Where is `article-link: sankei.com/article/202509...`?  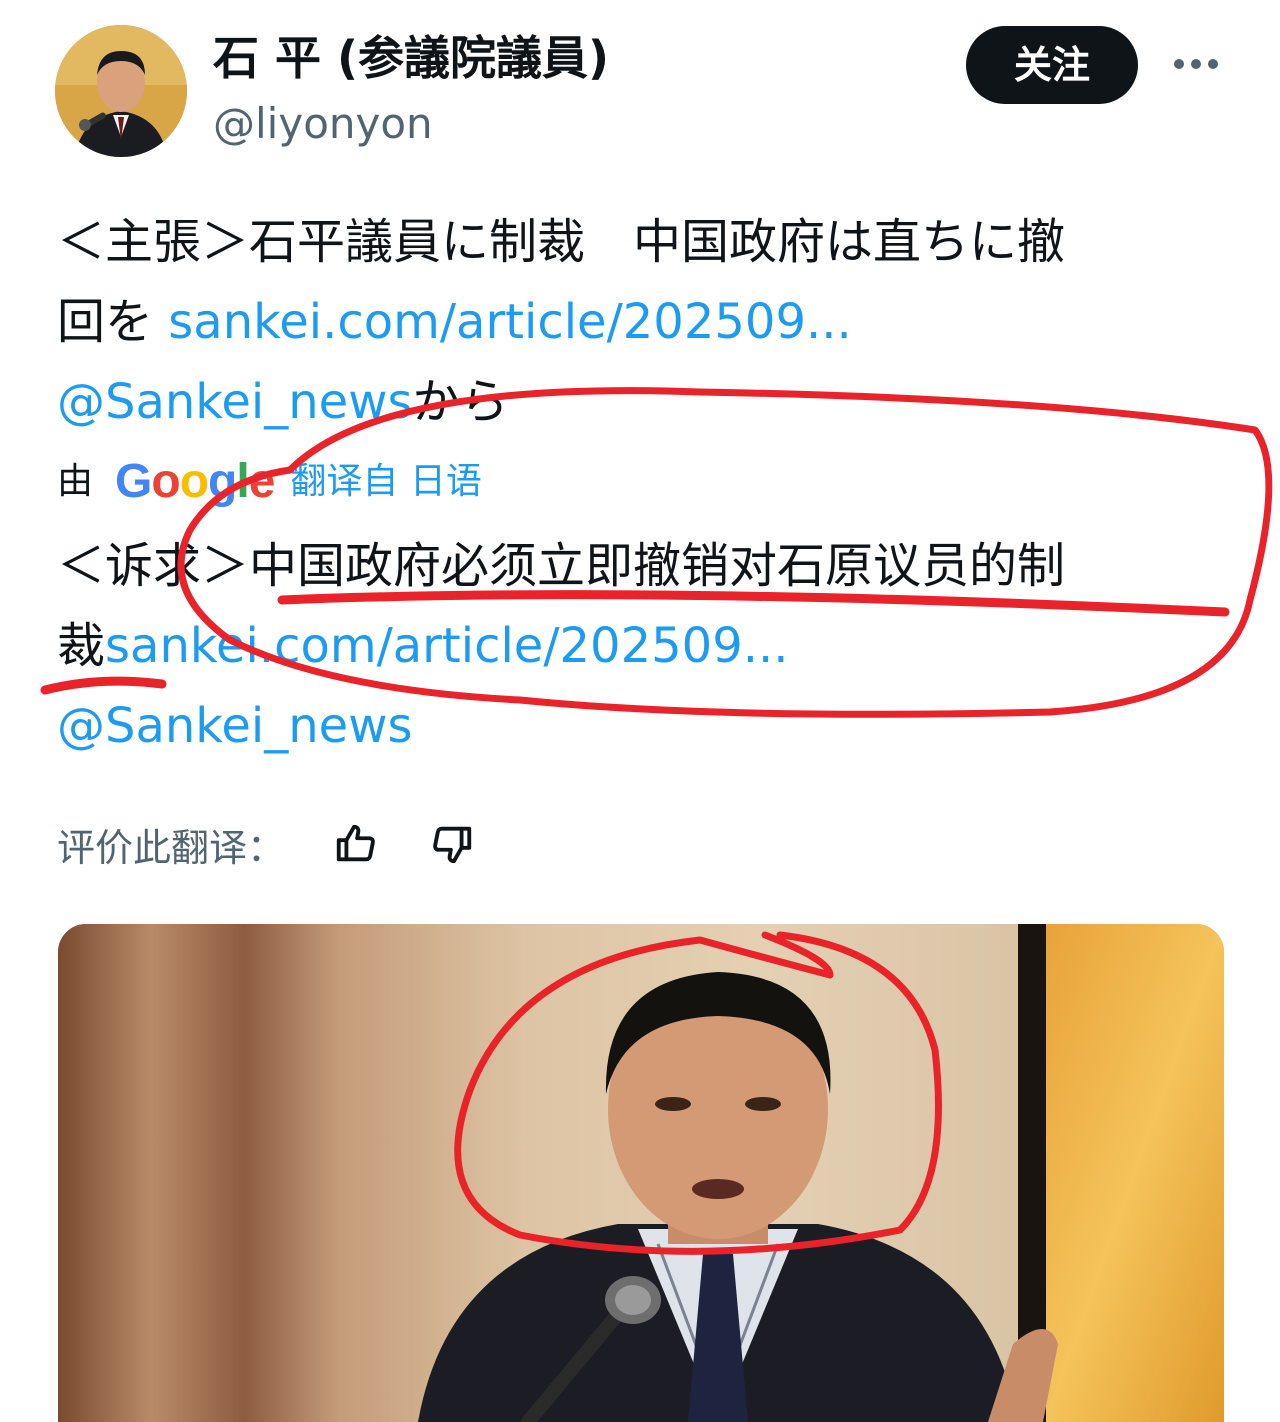
article-link: sankei.com/article/202509... is located at coordinates (509, 322).